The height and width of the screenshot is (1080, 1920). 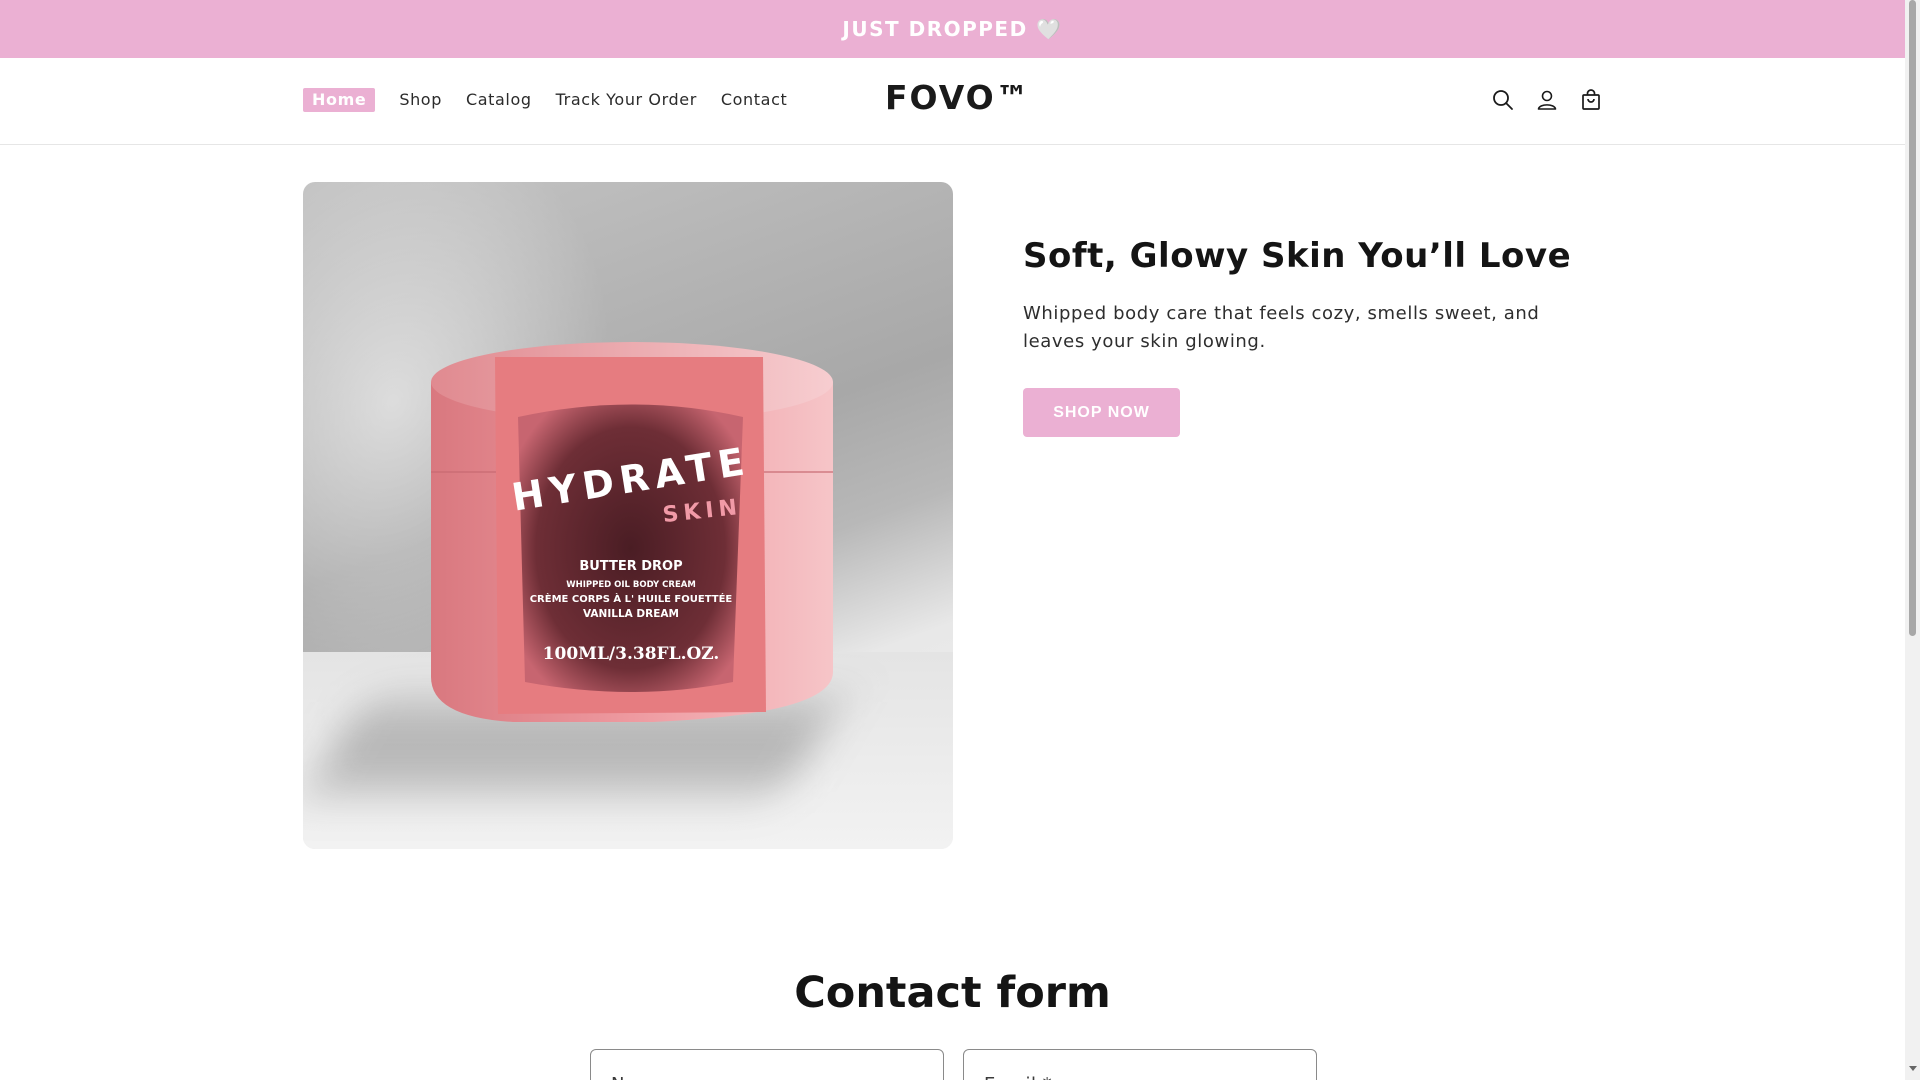 I want to click on nav-catalog: Catalog, so click(x=499, y=100).